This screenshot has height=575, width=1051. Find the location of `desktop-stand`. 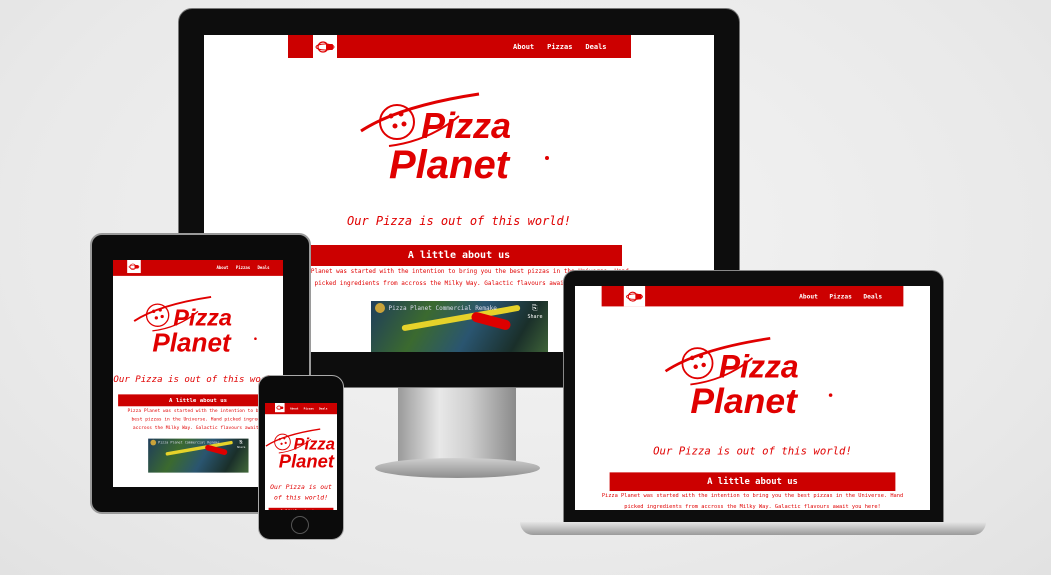

desktop-stand is located at coordinates (457, 423).